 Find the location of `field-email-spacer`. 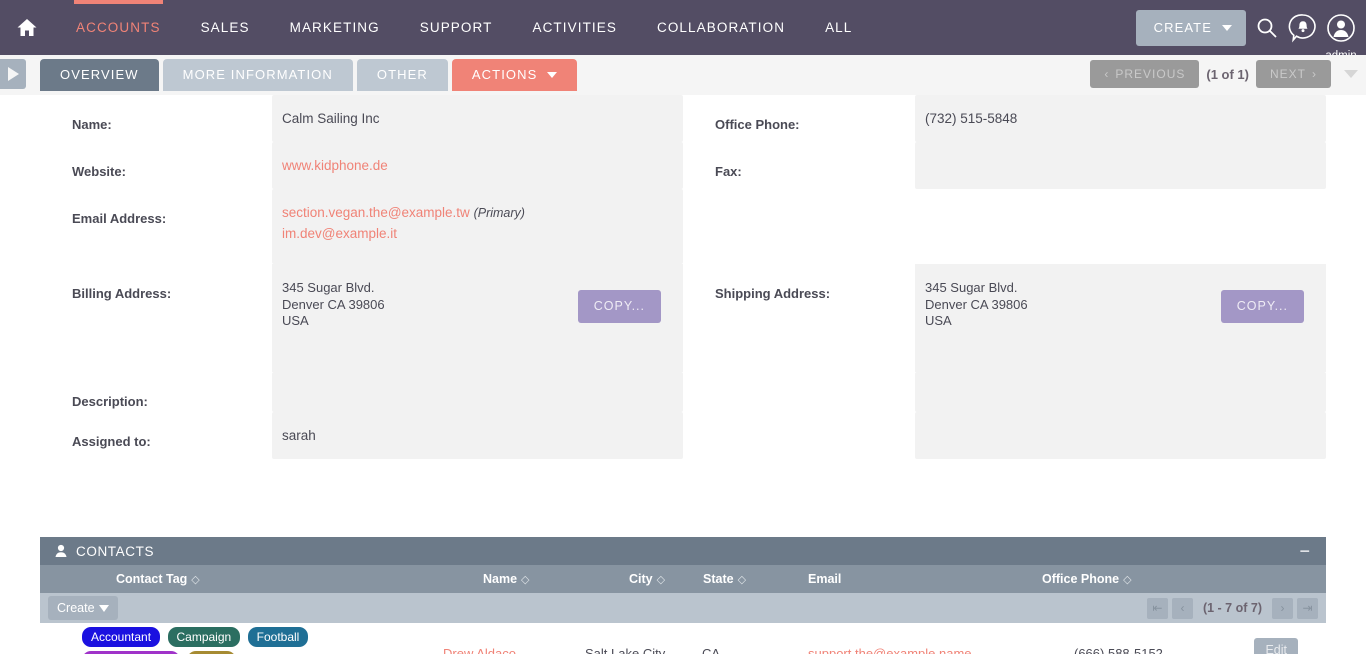

field-email-spacer is located at coordinates (1004, 226).